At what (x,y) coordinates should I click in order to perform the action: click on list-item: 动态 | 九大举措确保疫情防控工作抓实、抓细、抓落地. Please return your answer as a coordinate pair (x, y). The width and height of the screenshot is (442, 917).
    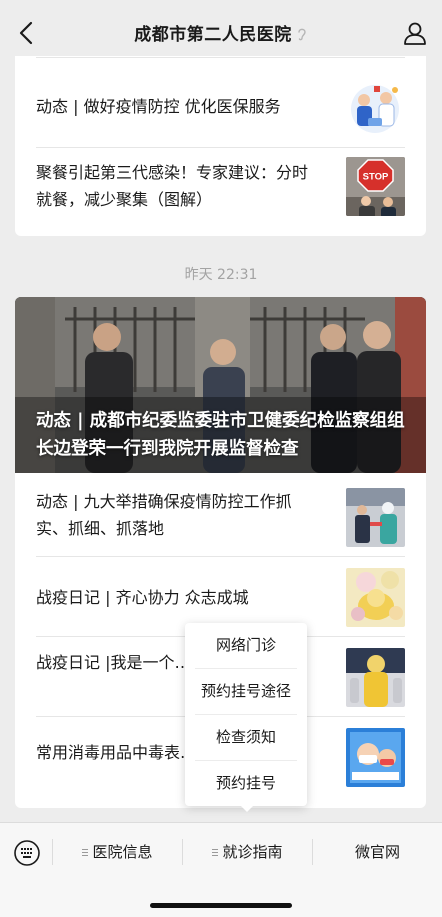
    Looking at the image, I should click on (220, 515).